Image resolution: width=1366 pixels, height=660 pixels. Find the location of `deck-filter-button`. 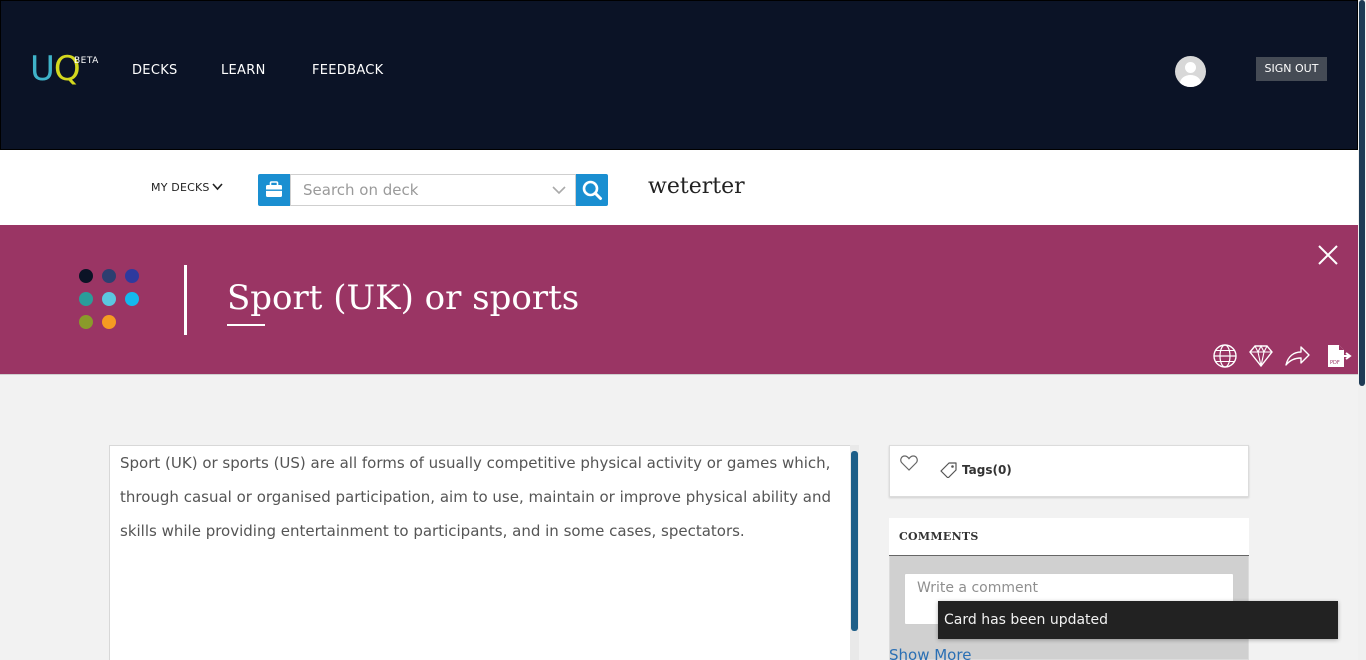

deck-filter-button is located at coordinates (274, 190).